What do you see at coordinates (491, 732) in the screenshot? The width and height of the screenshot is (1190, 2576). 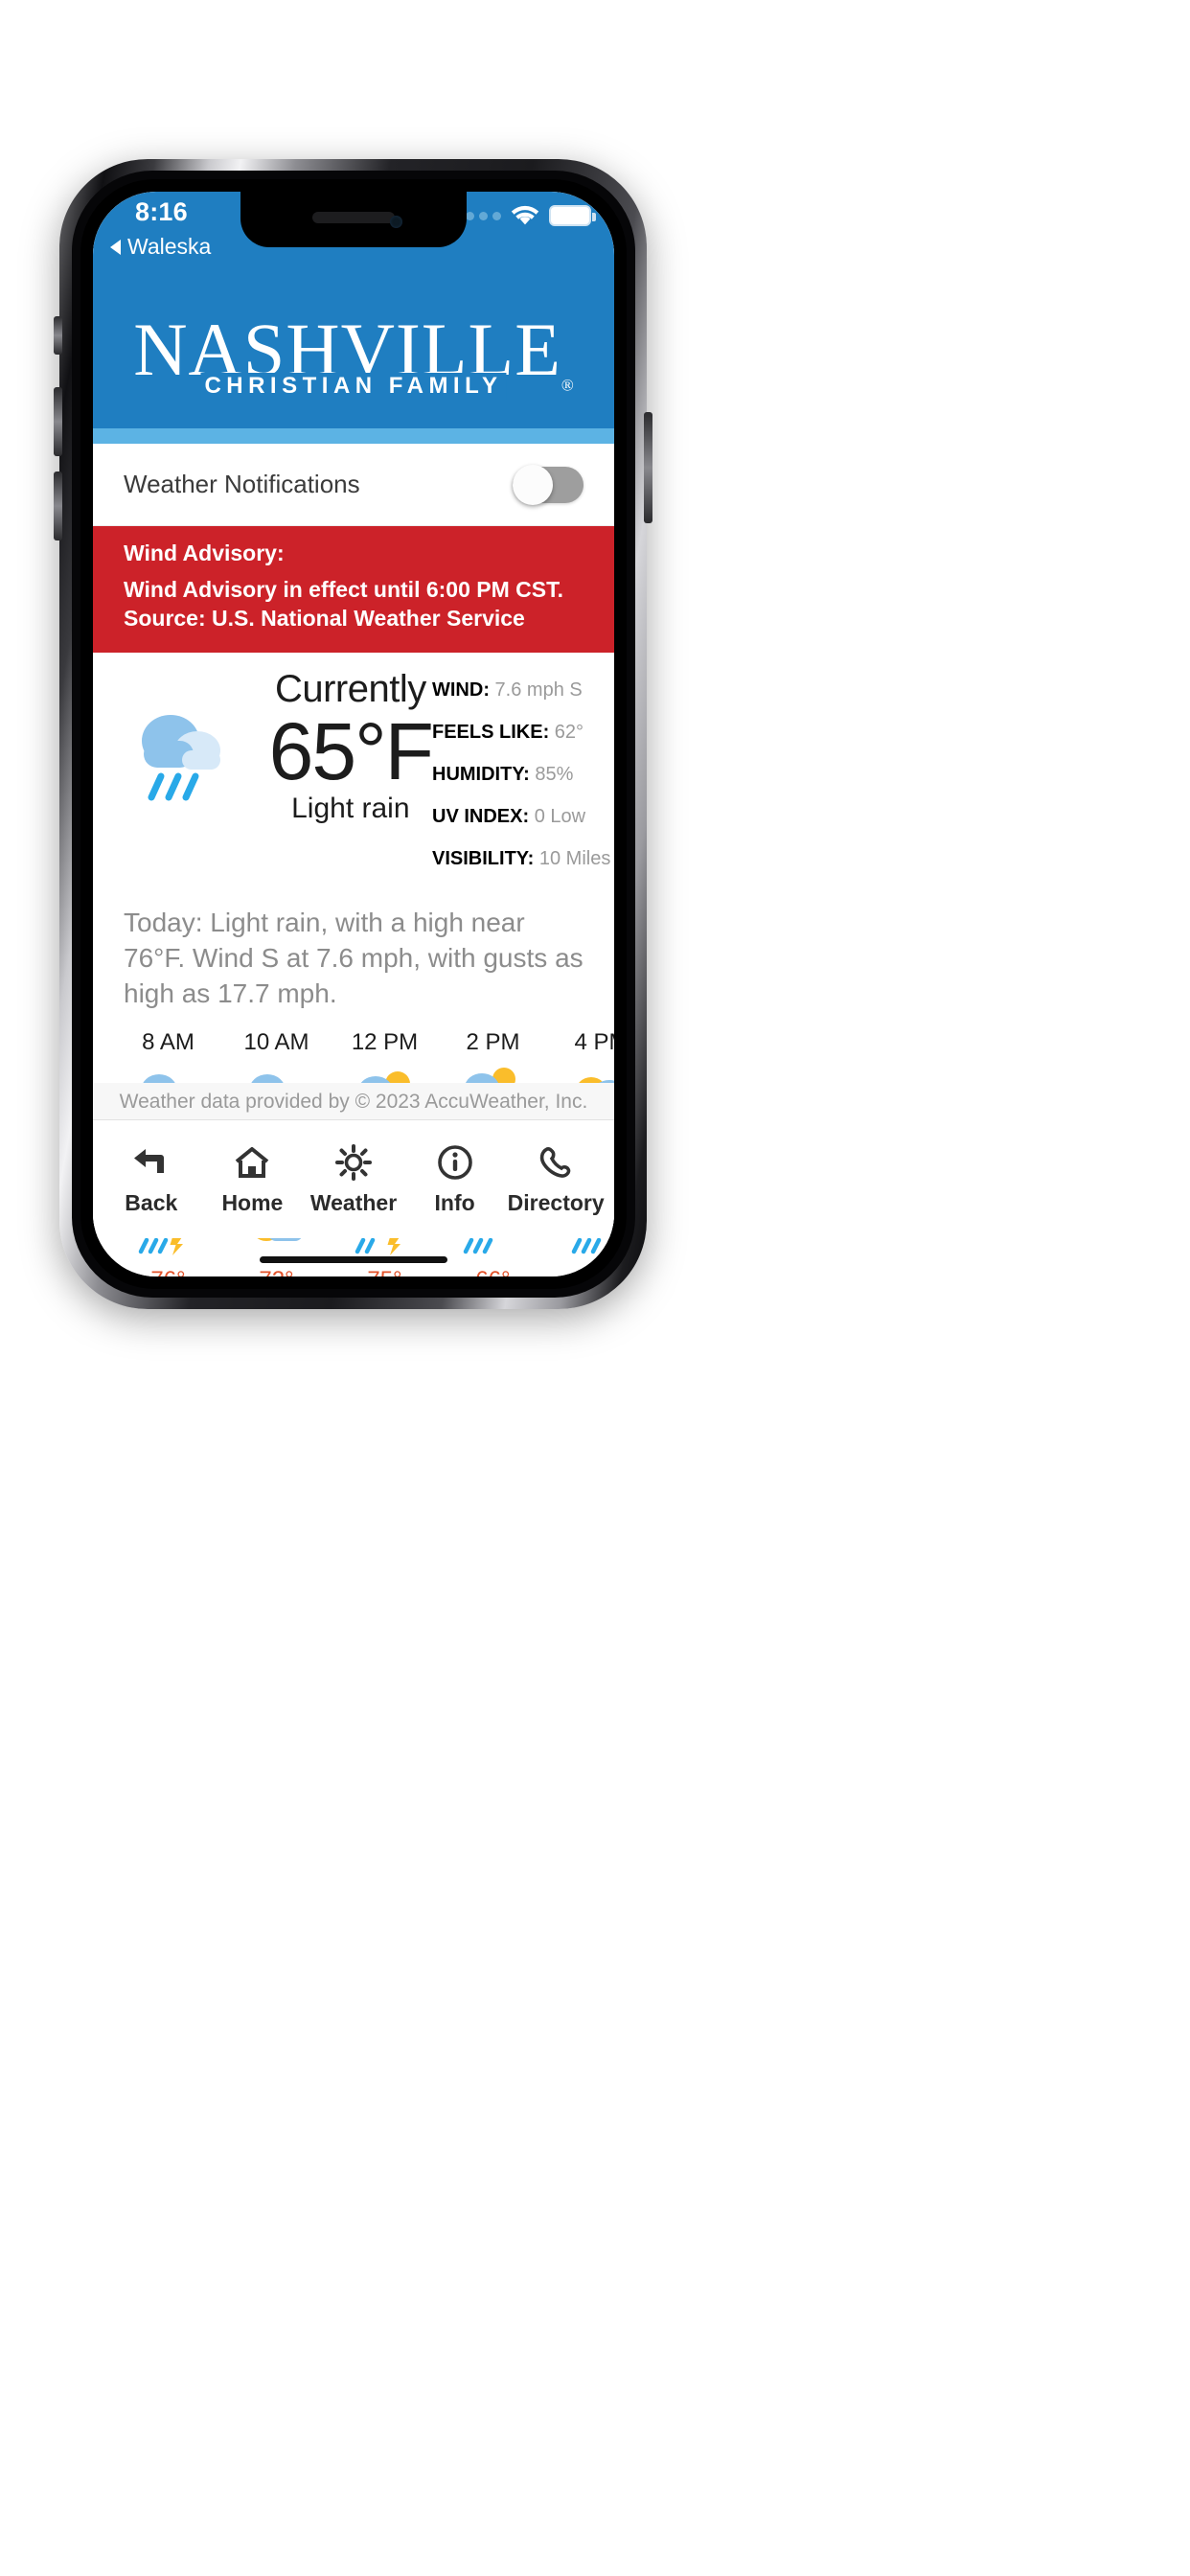 I see `stat-feels-like-label: FEELS LIKE:` at bounding box center [491, 732].